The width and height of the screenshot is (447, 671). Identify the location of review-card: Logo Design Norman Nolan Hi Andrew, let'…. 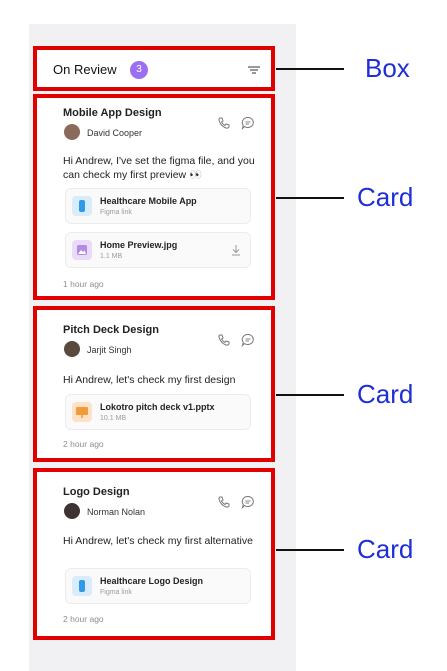
(154, 554).